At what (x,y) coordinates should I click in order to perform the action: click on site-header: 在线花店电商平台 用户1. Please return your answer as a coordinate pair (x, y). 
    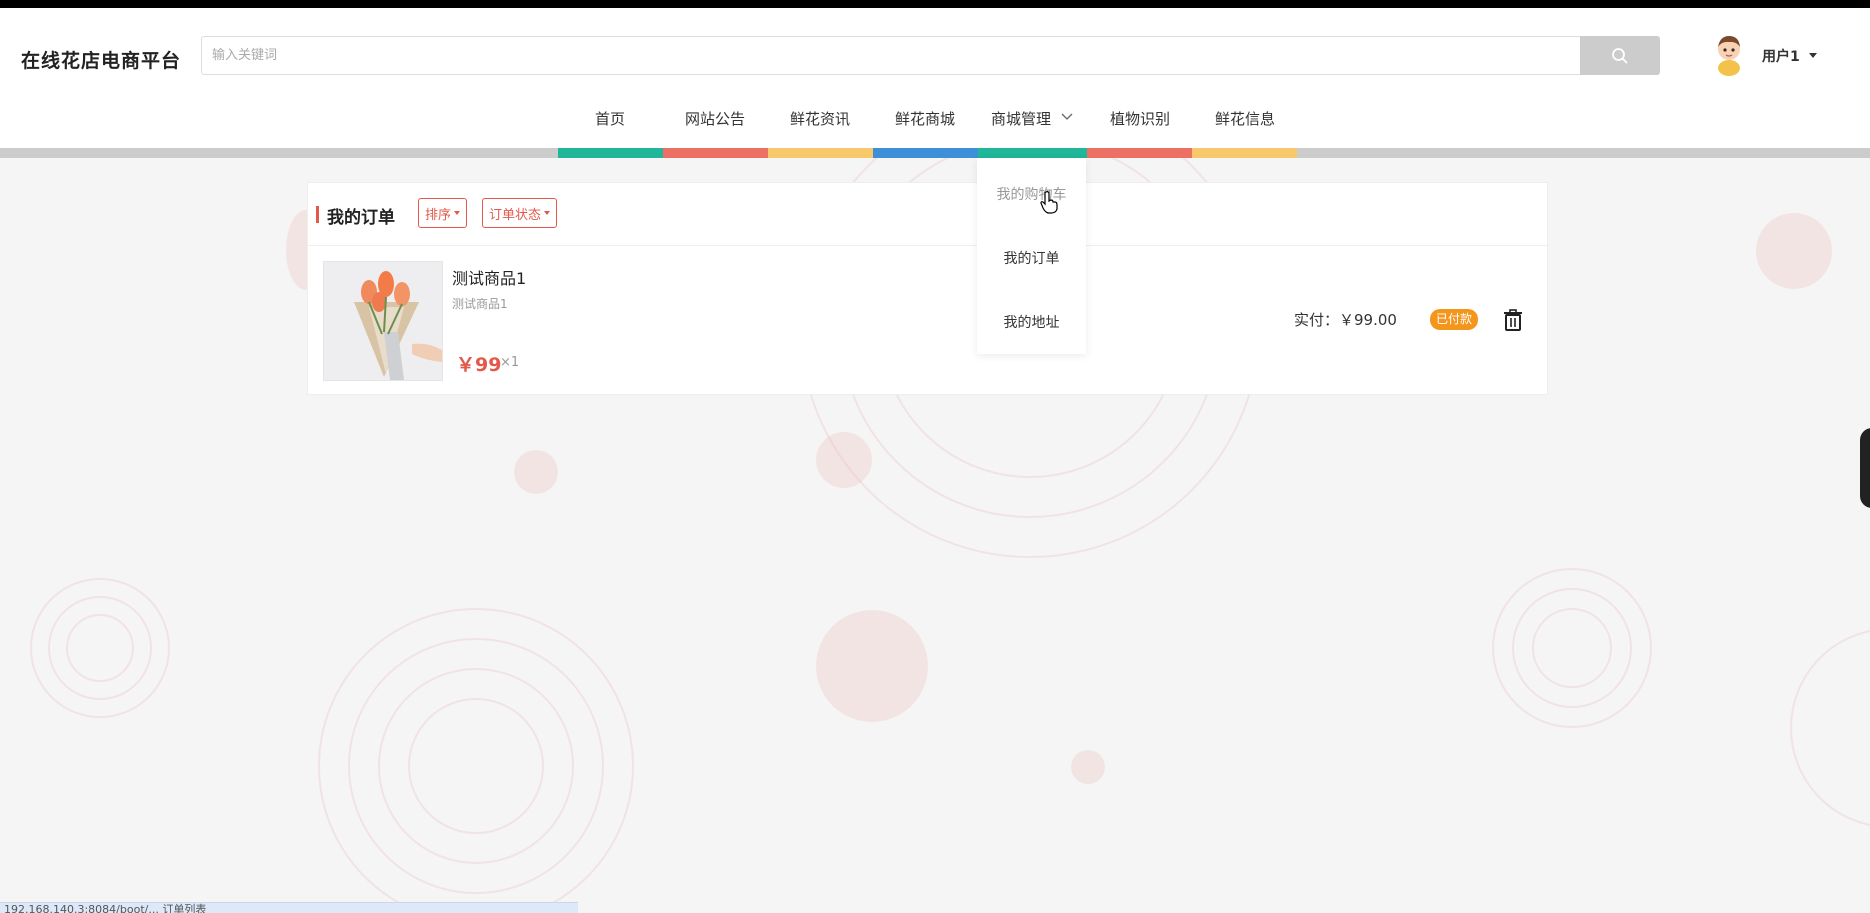
    Looking at the image, I should click on (935, 48).